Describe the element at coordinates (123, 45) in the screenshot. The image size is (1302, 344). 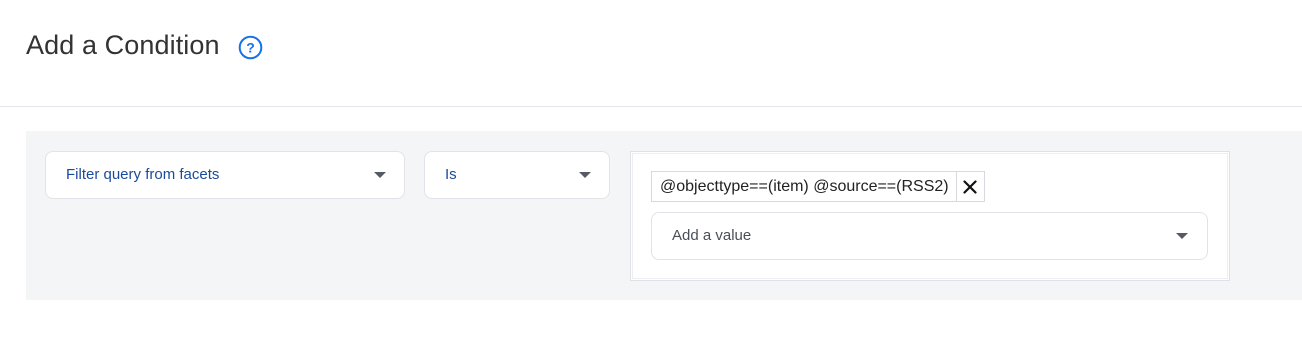
I see `page-title: Add a Condition` at that location.